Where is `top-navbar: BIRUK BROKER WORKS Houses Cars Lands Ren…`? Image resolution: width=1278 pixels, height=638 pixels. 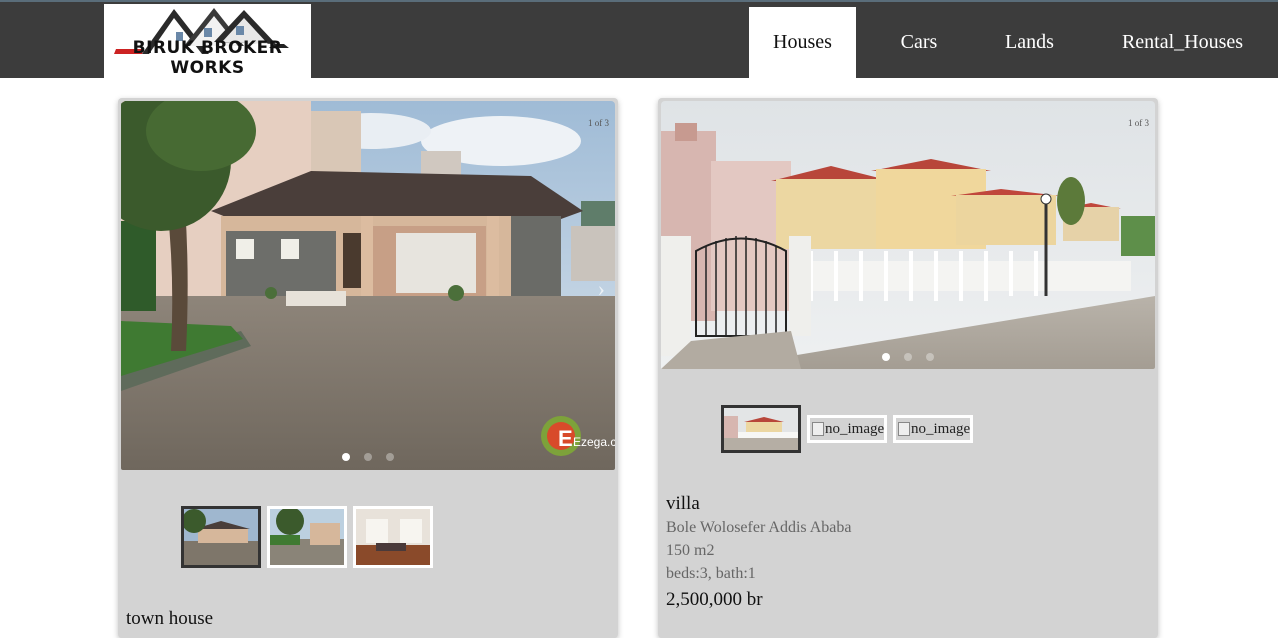
top-navbar: BIRUK BROKER WORKS Houses Cars Lands Ren… is located at coordinates (639, 40).